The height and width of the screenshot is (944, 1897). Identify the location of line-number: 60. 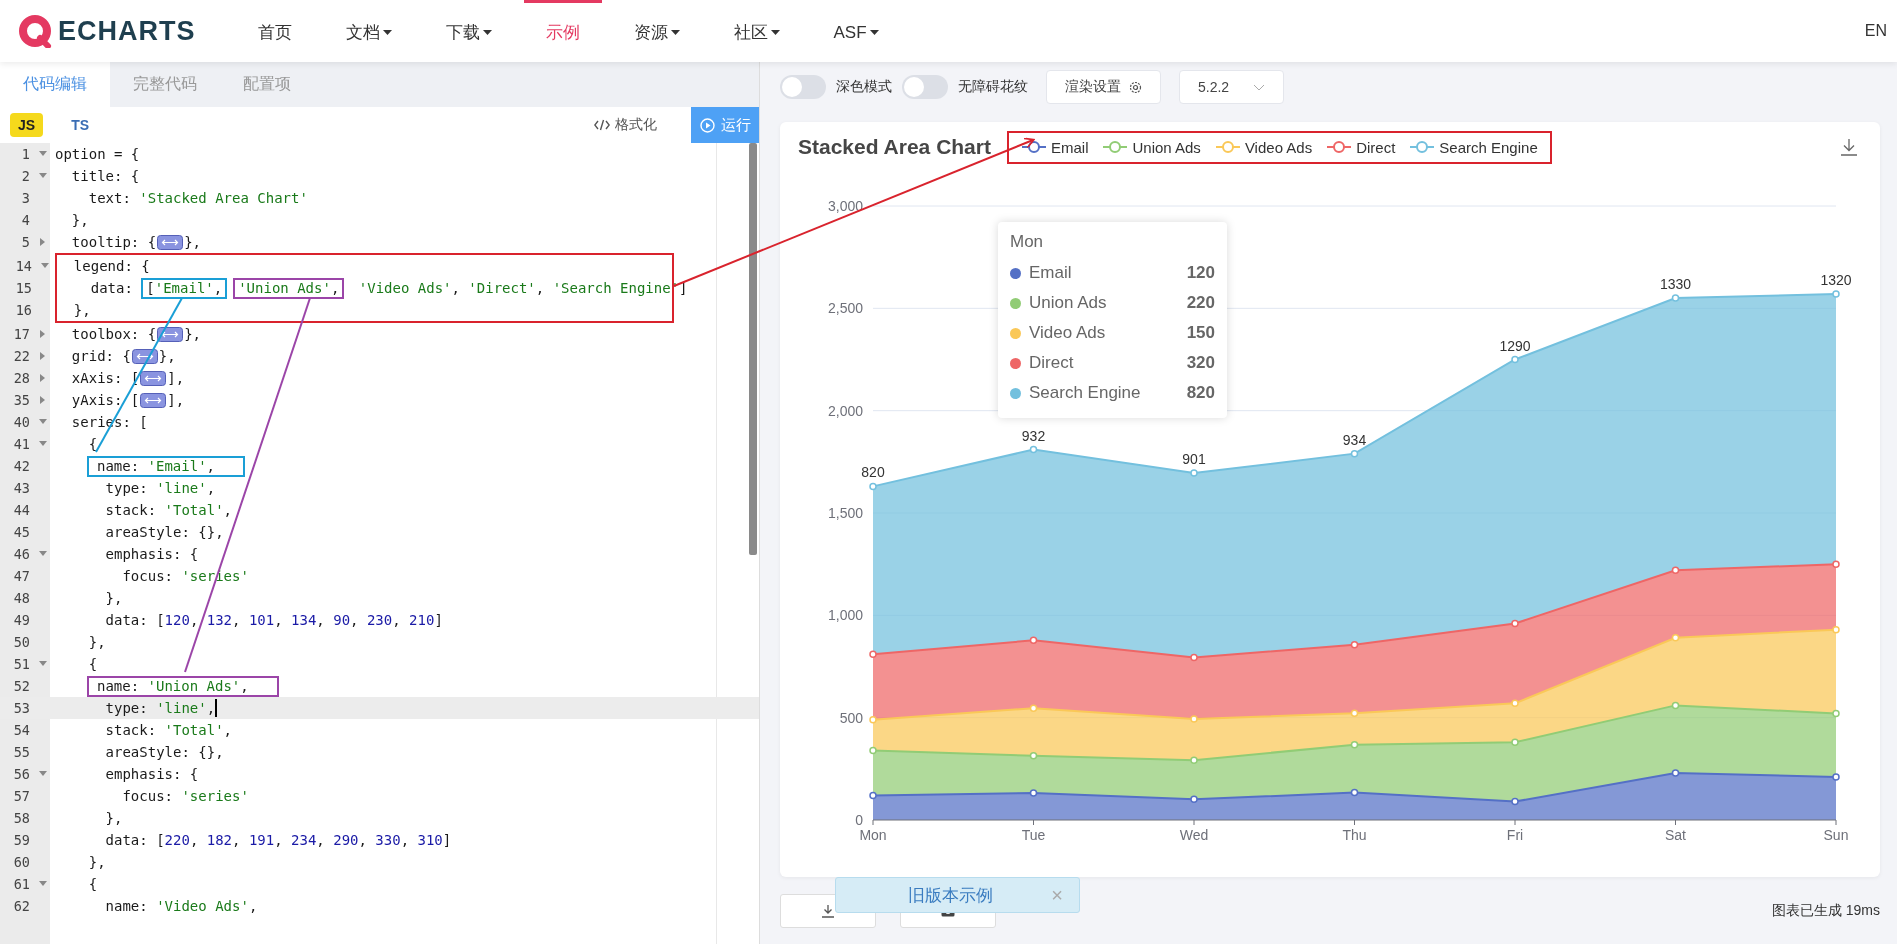
(21, 862).